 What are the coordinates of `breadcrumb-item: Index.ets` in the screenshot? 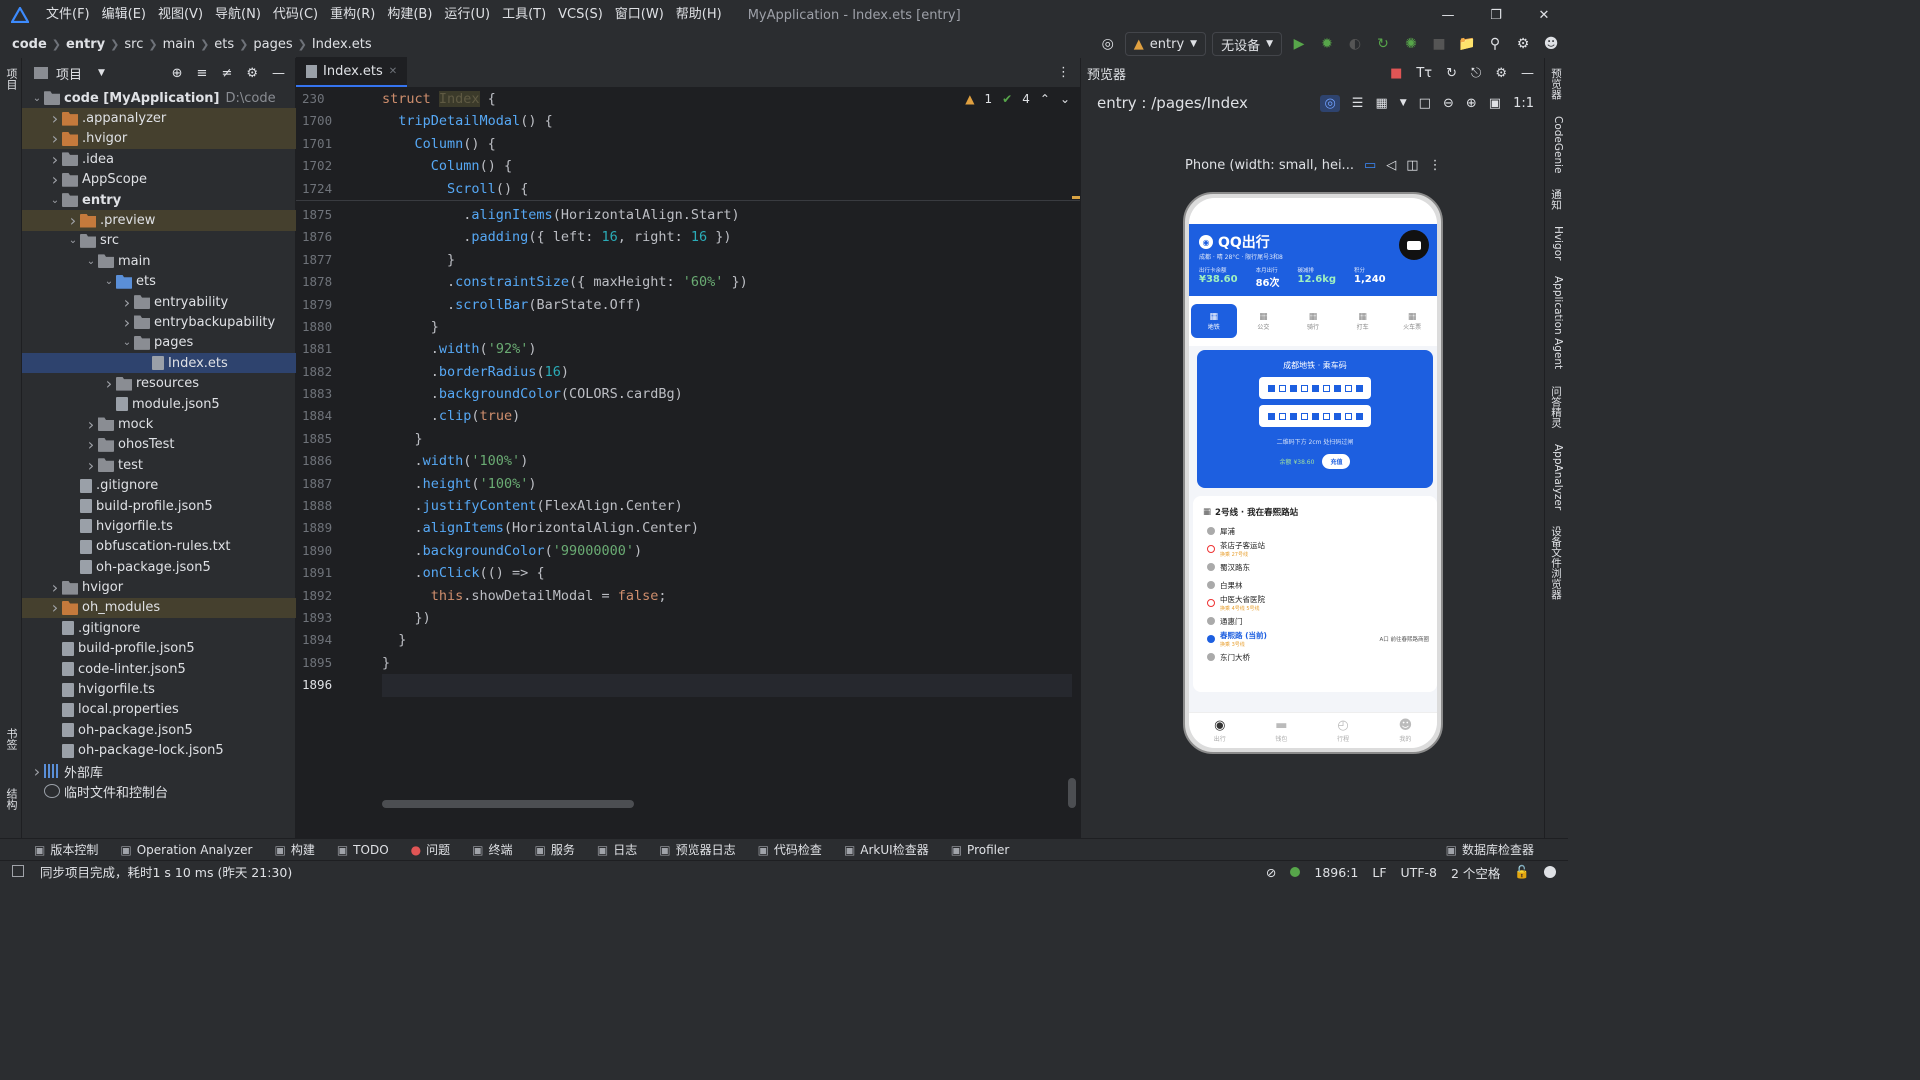 It's located at (342, 44).